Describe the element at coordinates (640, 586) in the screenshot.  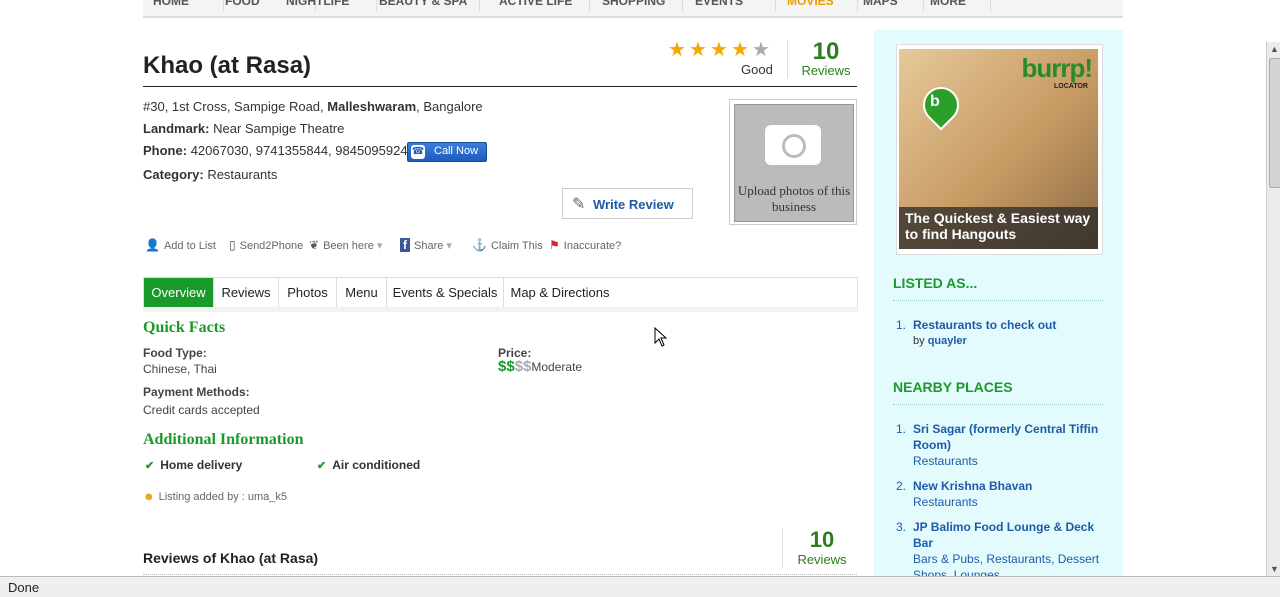
I see `status-bar: Done` at that location.